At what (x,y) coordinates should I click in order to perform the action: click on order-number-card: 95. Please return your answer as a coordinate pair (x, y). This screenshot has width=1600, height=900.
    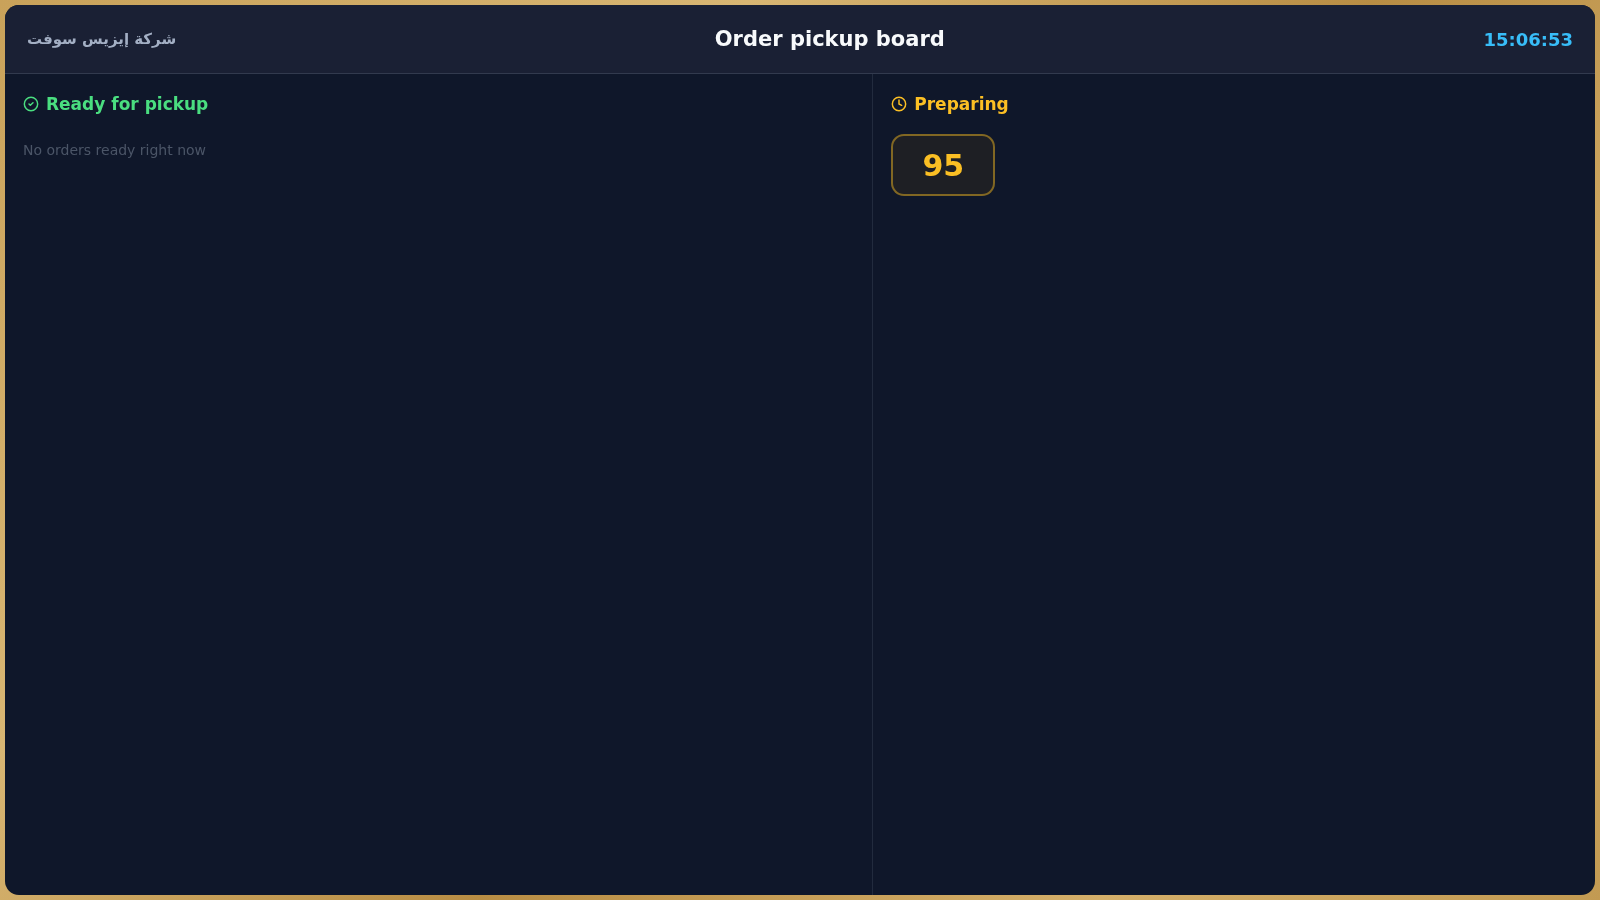
    Looking at the image, I should click on (943, 165).